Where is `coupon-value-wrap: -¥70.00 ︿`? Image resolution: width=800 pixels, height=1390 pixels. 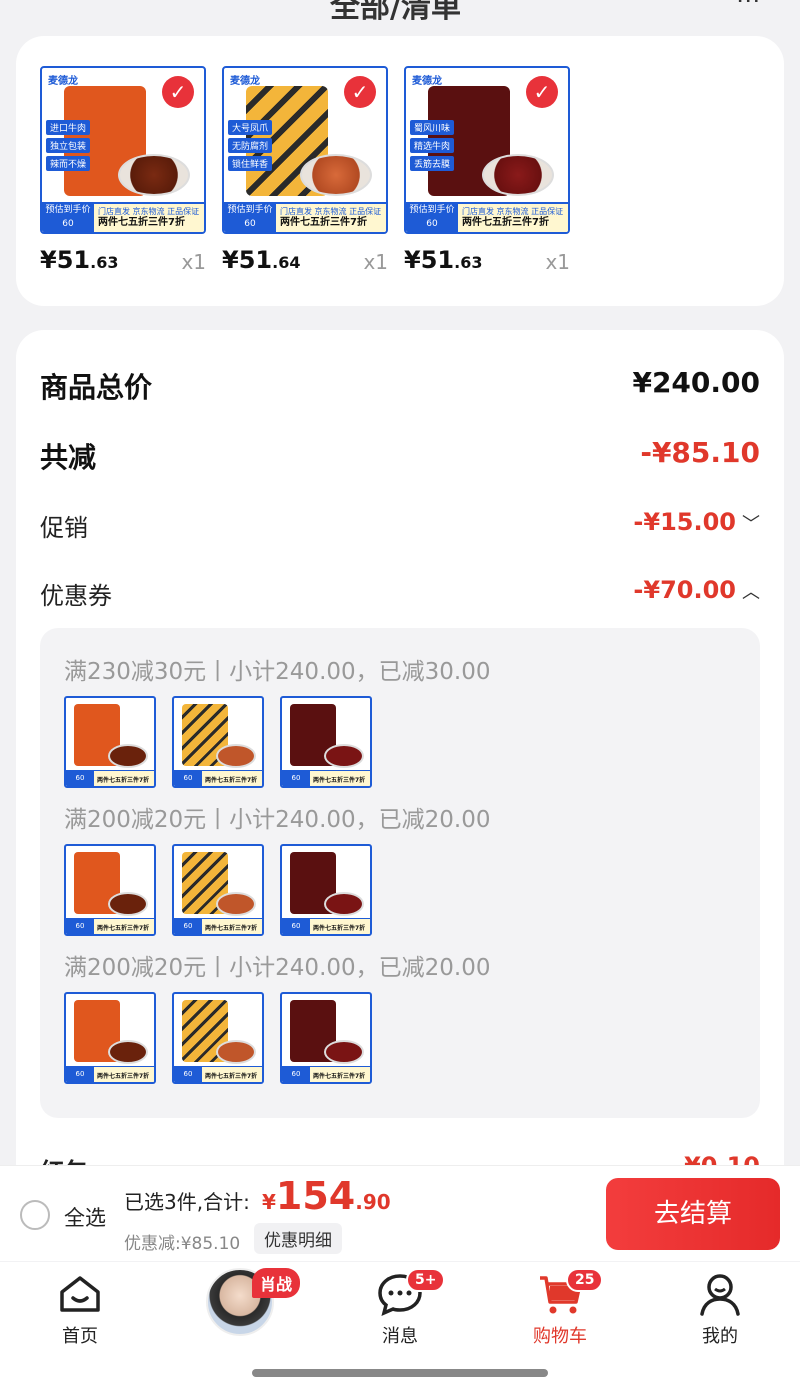 coupon-value-wrap: -¥70.00 ︿ is located at coordinates (696, 590).